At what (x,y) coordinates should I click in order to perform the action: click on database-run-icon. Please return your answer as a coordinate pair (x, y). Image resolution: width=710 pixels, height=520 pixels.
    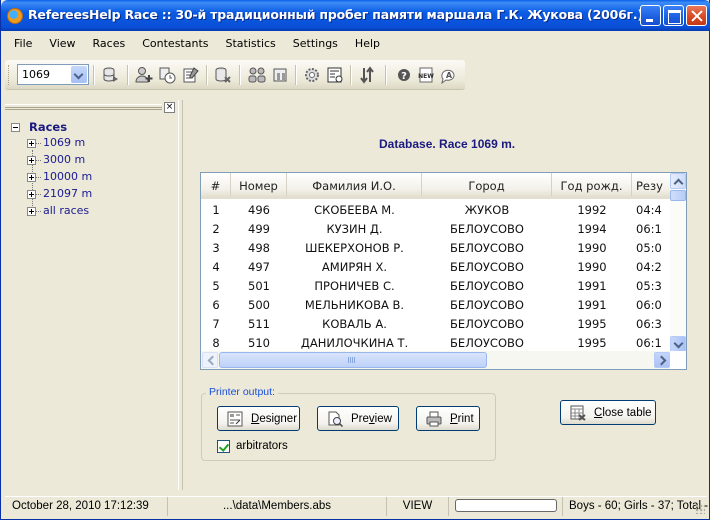
    Looking at the image, I should click on (111, 75).